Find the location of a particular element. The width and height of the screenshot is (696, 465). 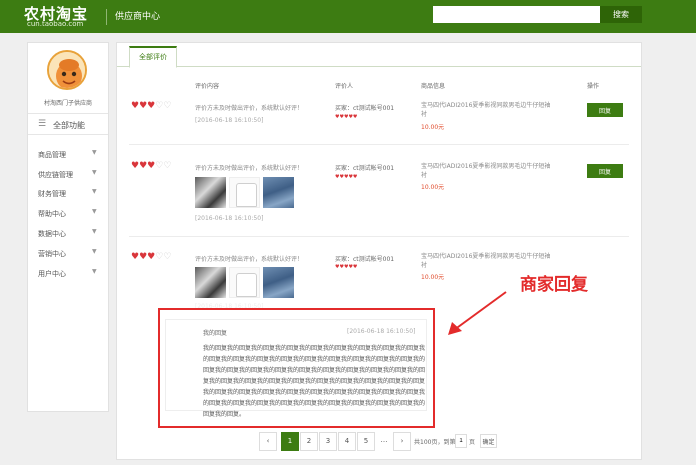

annotation-label: 商家回复 is located at coordinates (554, 285).